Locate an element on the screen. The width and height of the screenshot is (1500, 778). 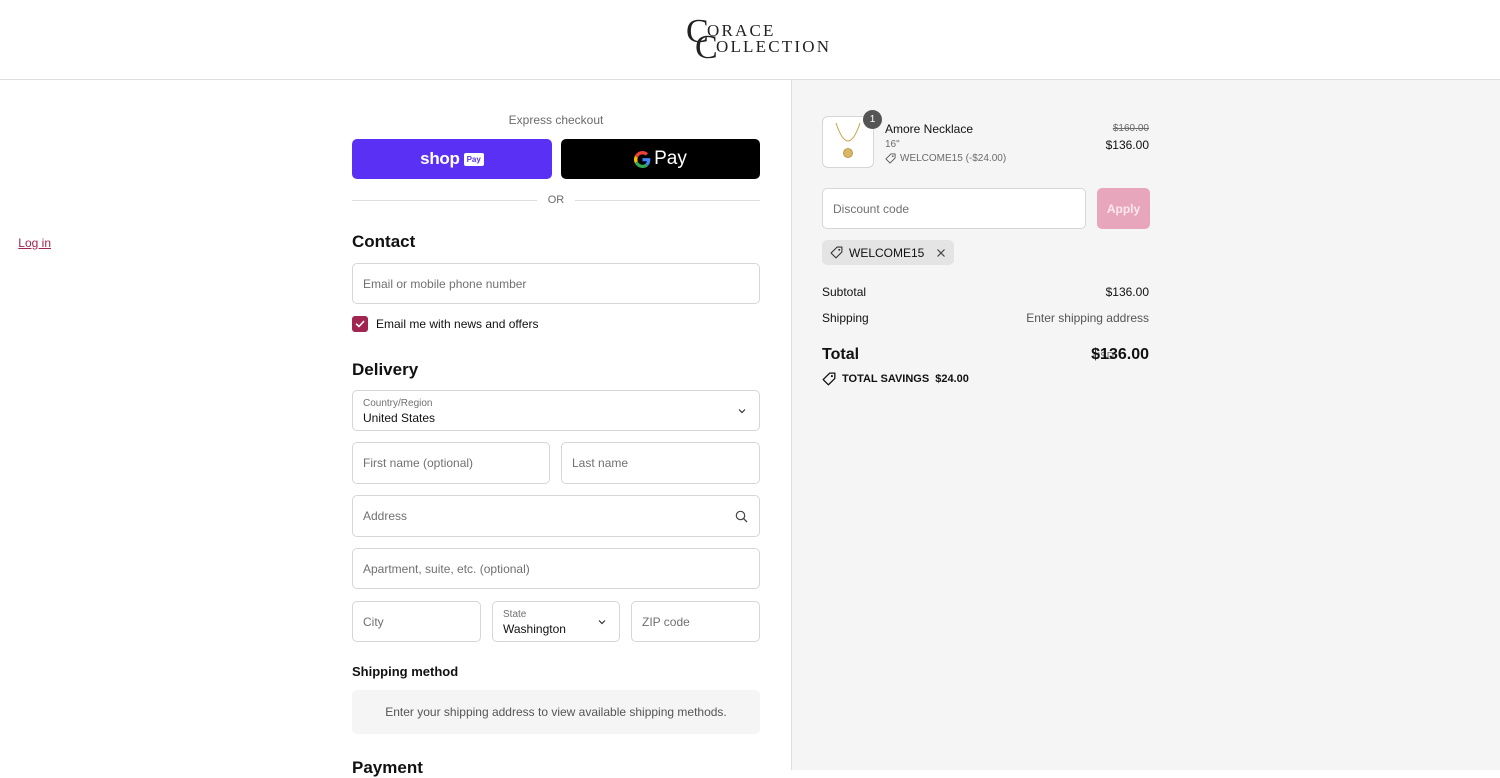
subtotal-value: $136.00 is located at coordinates (1127, 292).